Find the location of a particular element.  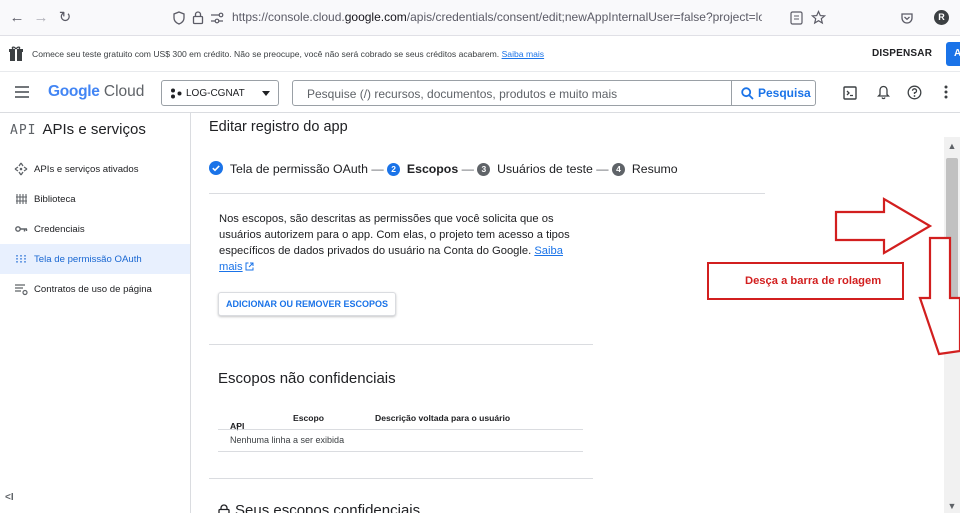

notifications-icon is located at coordinates (883, 92).